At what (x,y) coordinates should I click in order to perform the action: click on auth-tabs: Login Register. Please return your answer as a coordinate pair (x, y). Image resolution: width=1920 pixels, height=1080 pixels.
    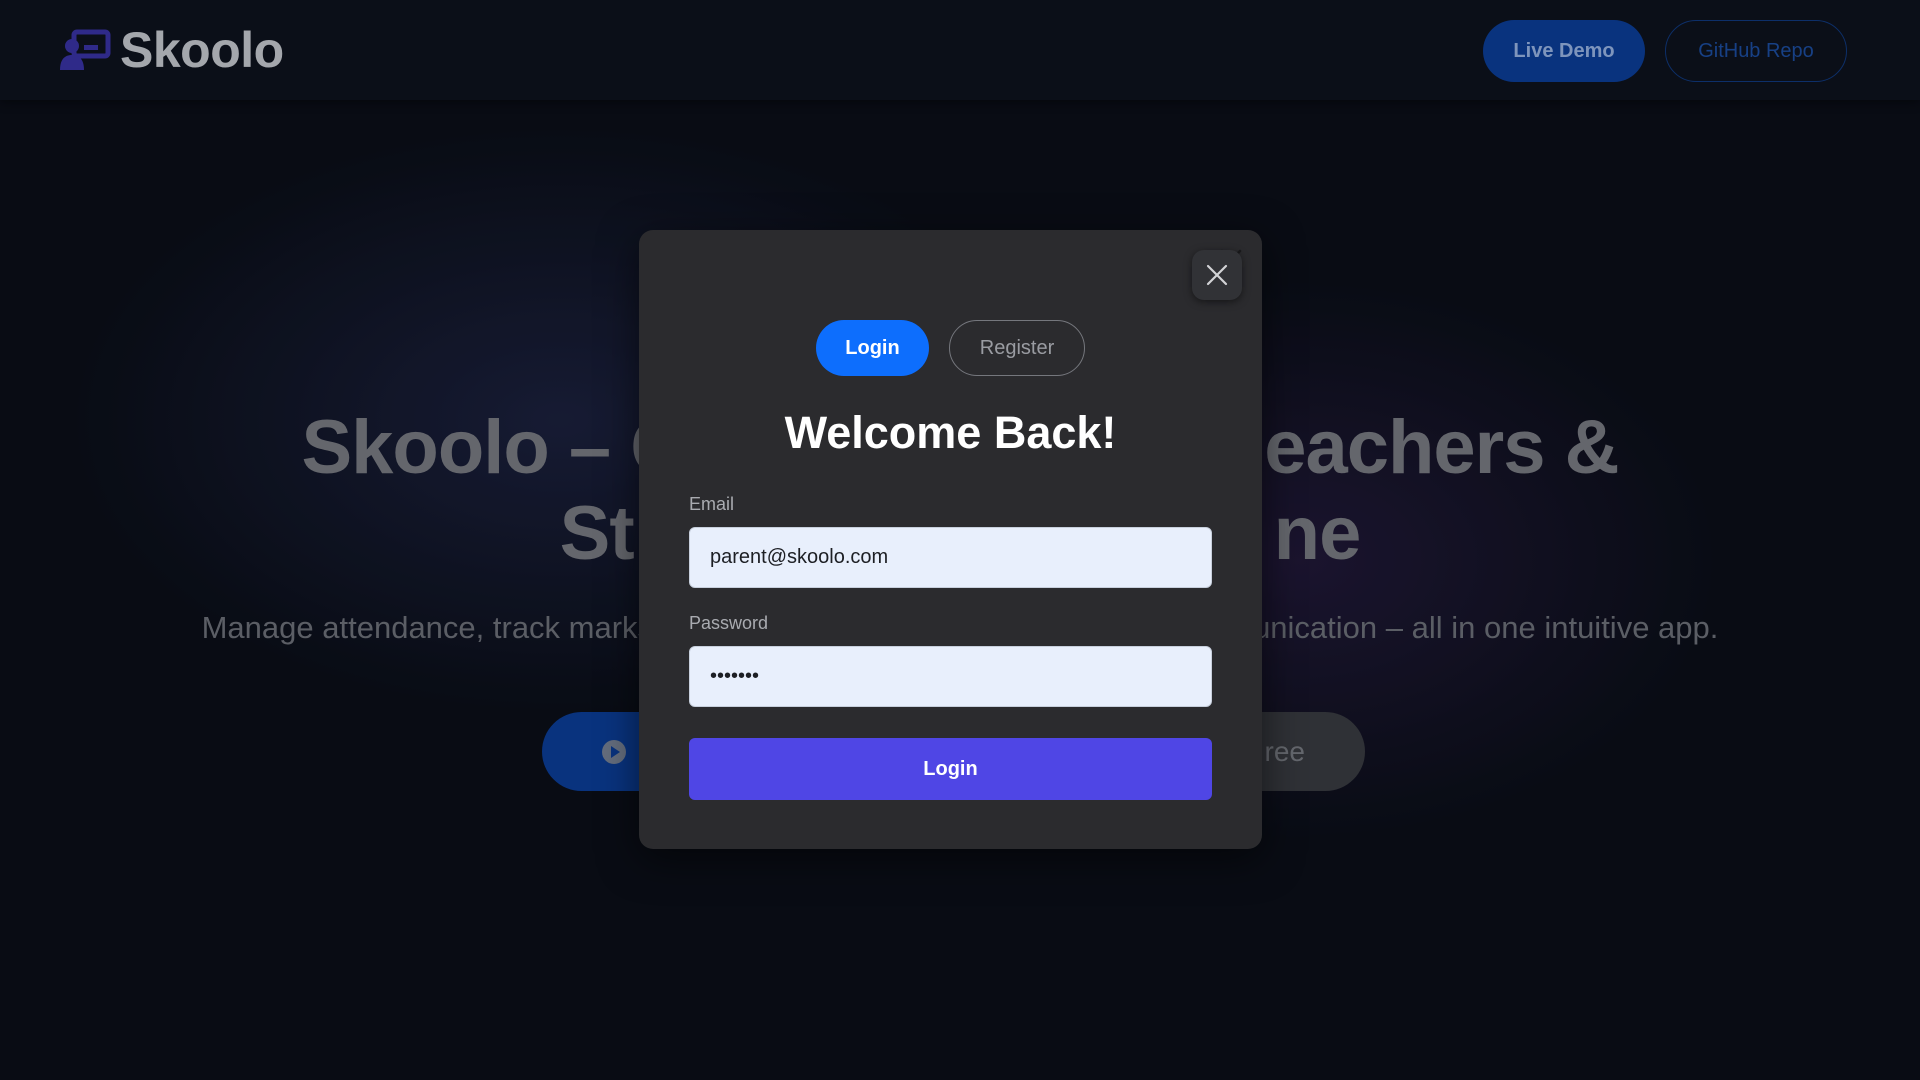
    Looking at the image, I should click on (950, 348).